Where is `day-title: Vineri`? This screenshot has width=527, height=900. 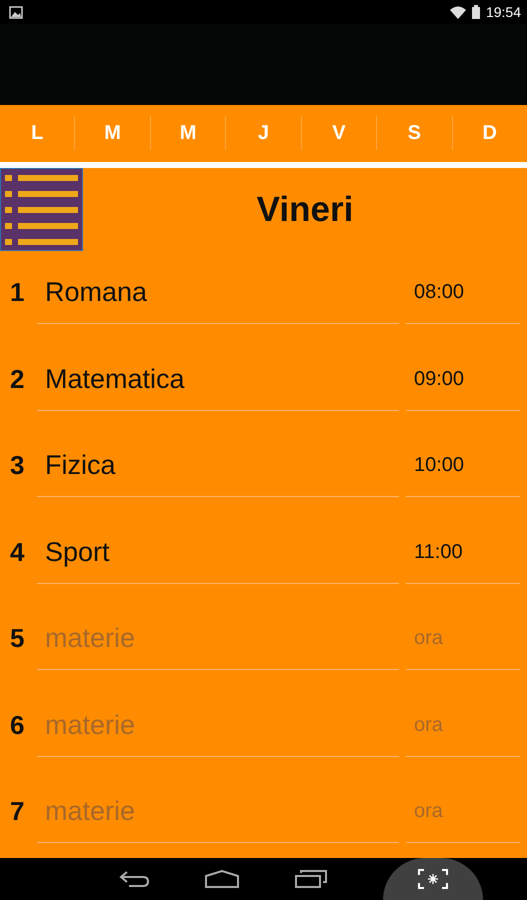
day-title: Vineri is located at coordinates (305, 210).